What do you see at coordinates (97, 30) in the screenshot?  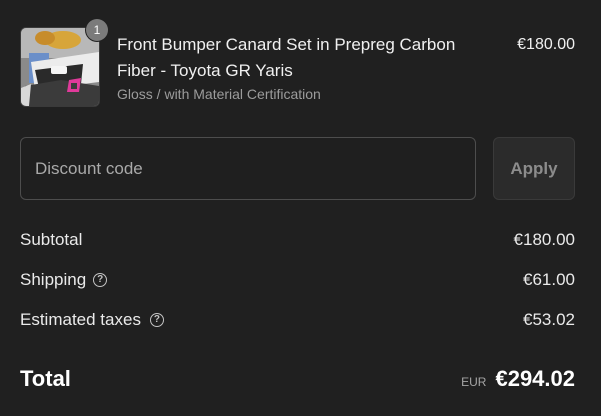 I see `quantity-badge: 1` at bounding box center [97, 30].